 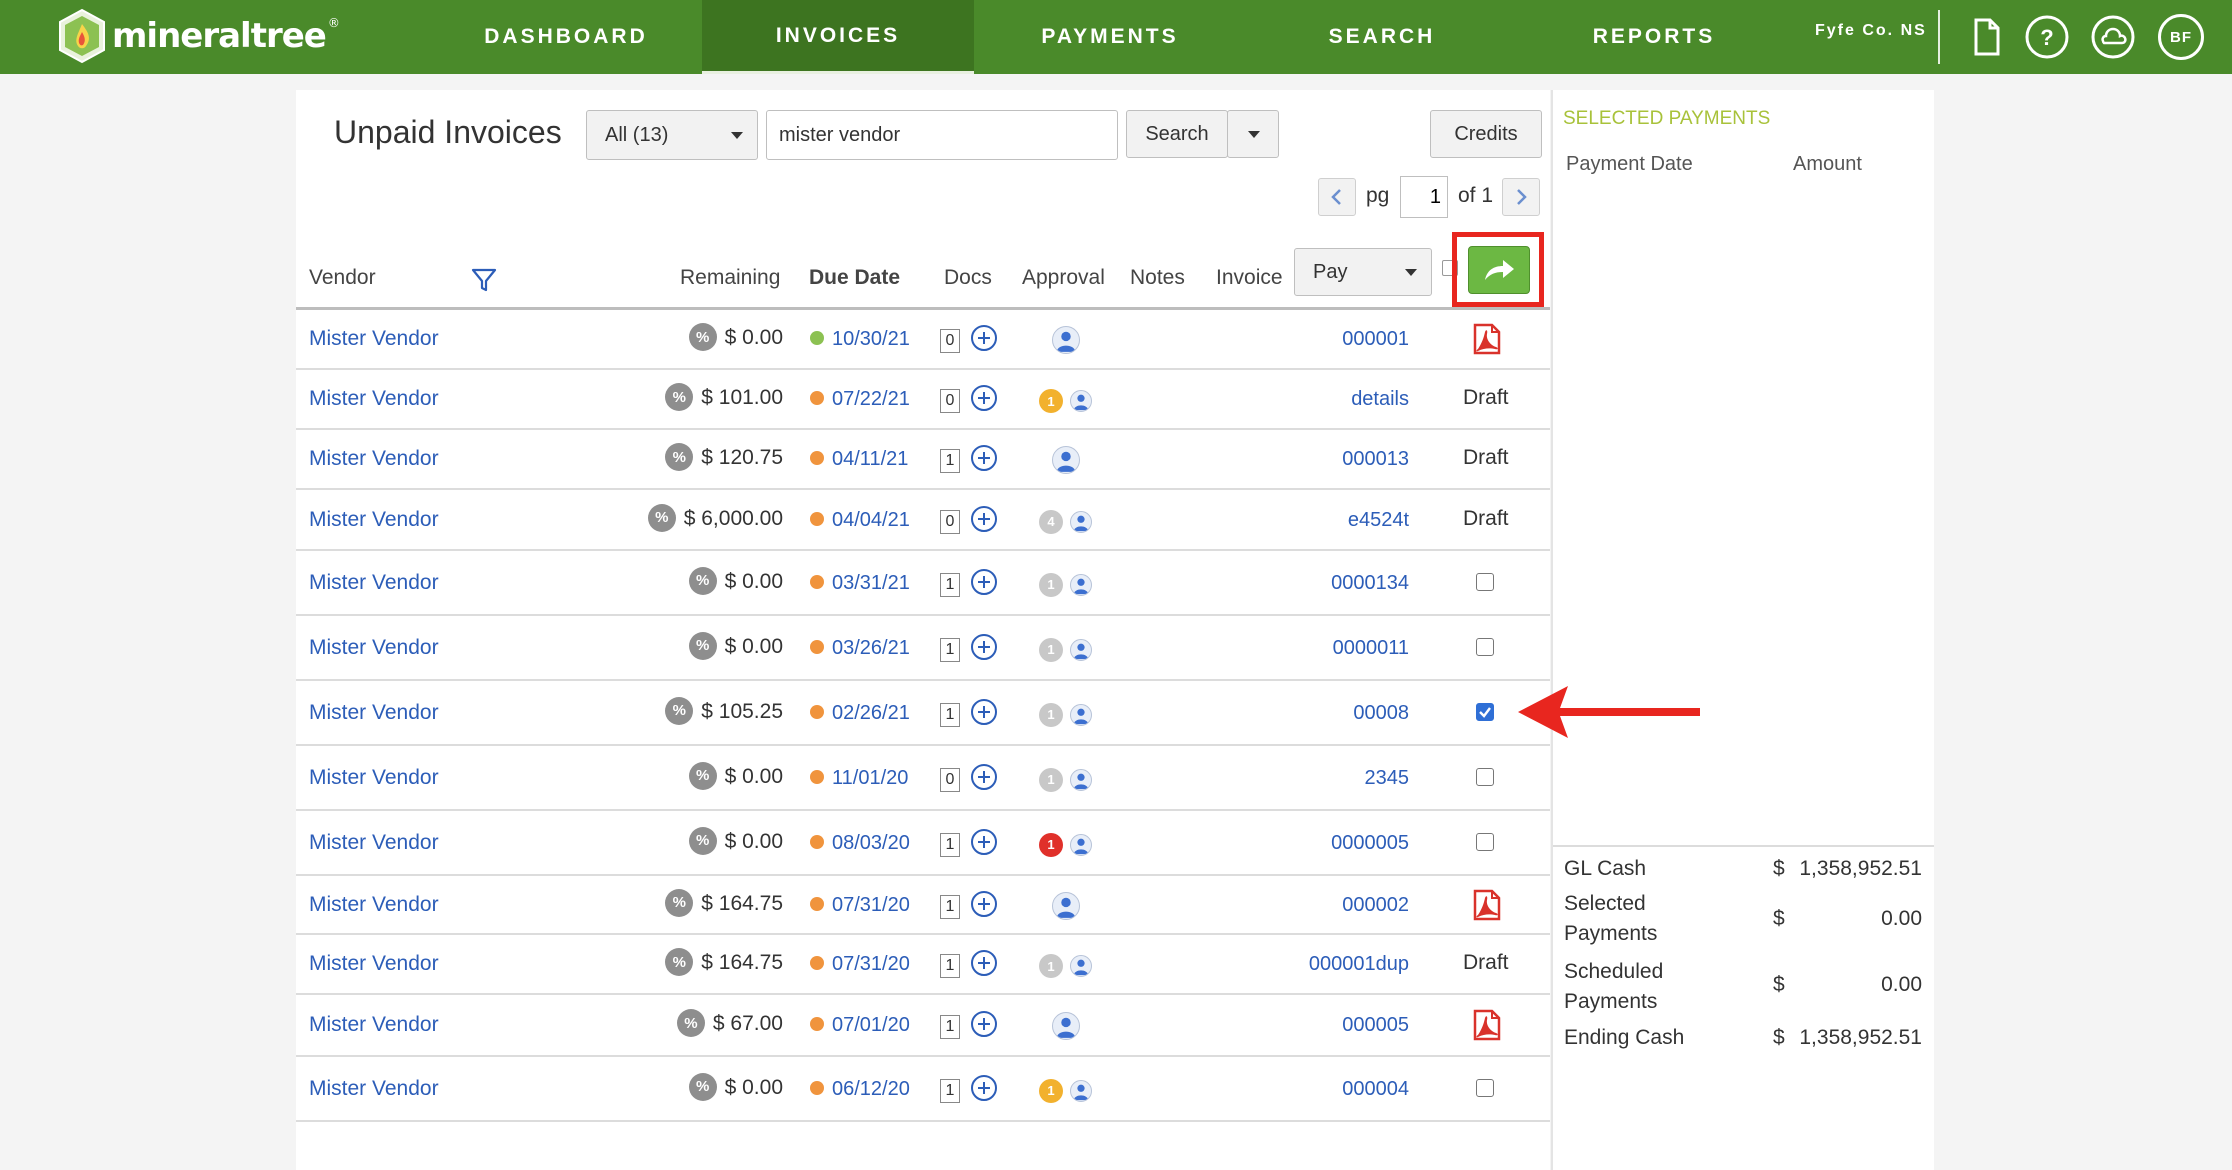 What do you see at coordinates (1387, 778) in the screenshot?
I see `invoice-number-link: 2345` at bounding box center [1387, 778].